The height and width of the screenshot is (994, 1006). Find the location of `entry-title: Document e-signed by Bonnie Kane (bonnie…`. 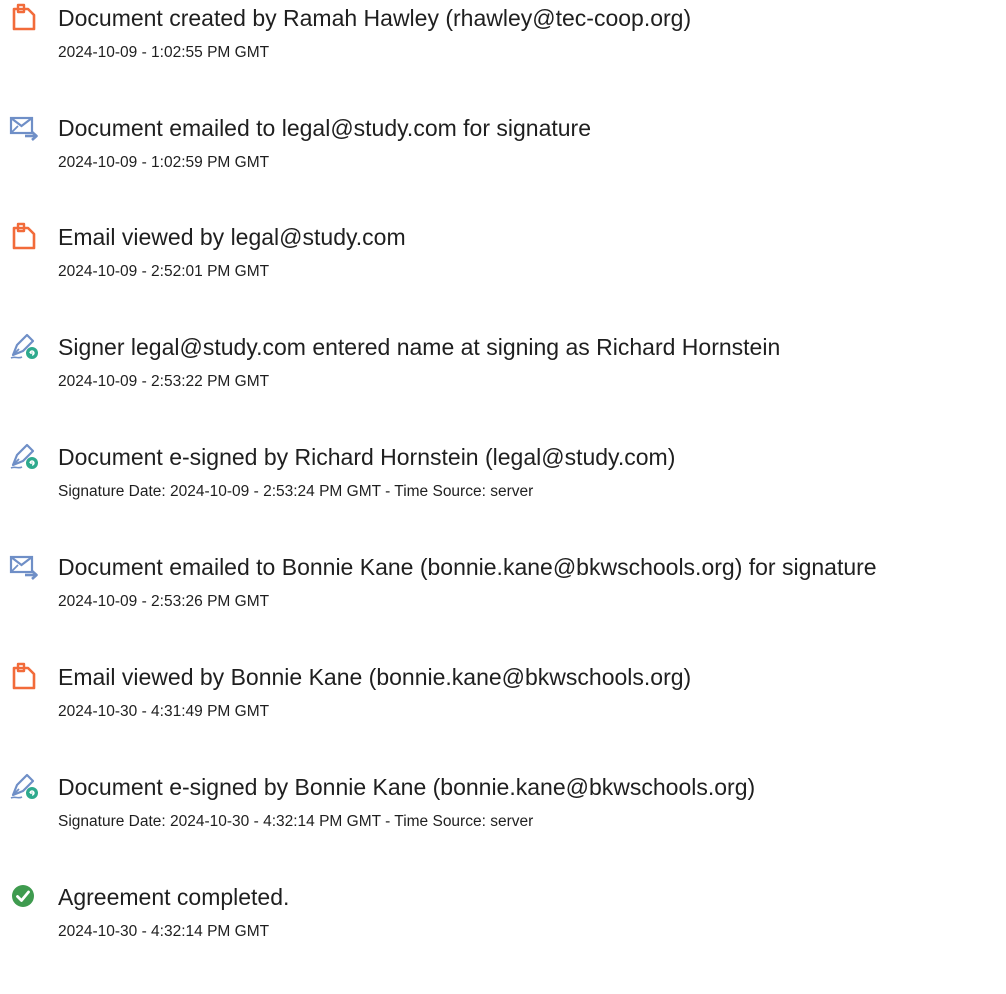

entry-title: Document e-signed by Bonnie Kane (bonnie… is located at coordinates (407, 787).